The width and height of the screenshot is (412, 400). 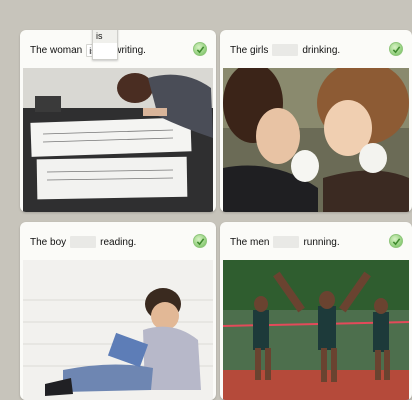 I want to click on sentence-end: reading., so click(x=118, y=242).